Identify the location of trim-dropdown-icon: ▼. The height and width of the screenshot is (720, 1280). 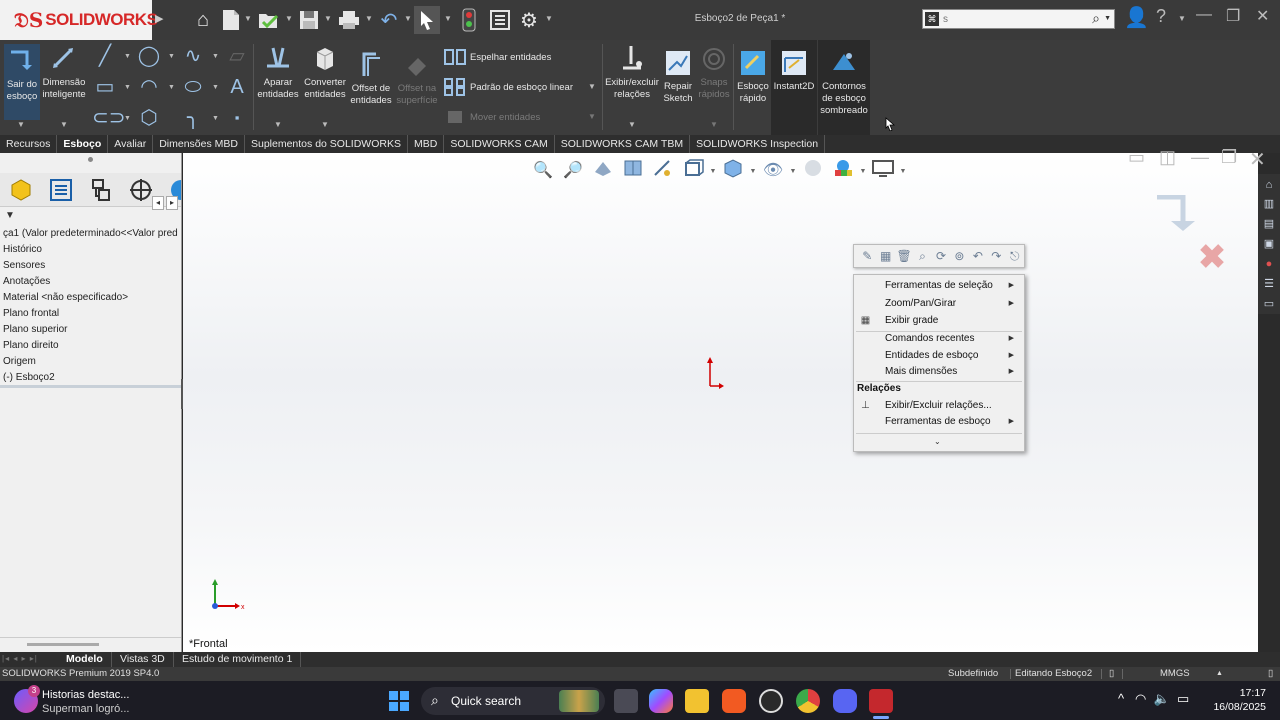
(278, 124).